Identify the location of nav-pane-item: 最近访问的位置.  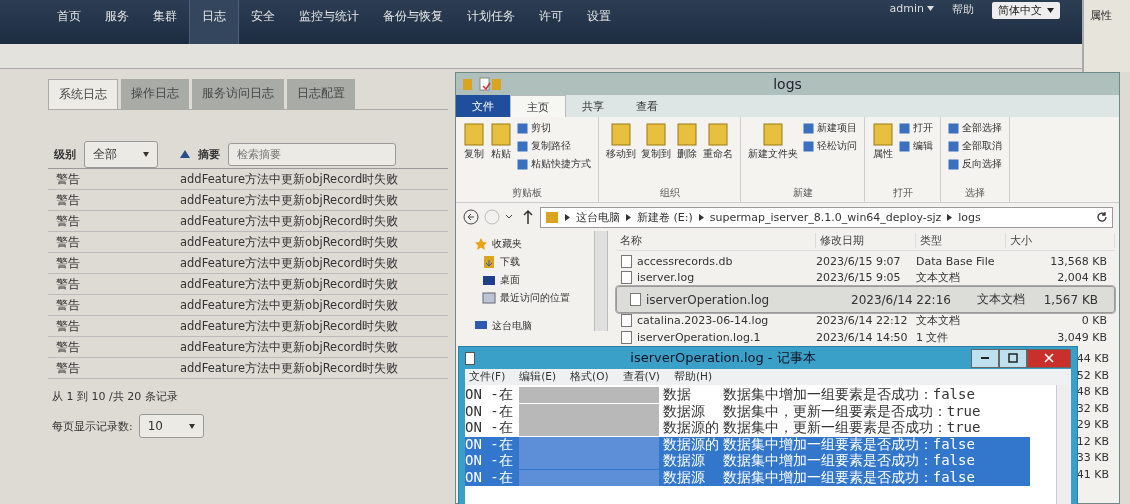
(534, 298).